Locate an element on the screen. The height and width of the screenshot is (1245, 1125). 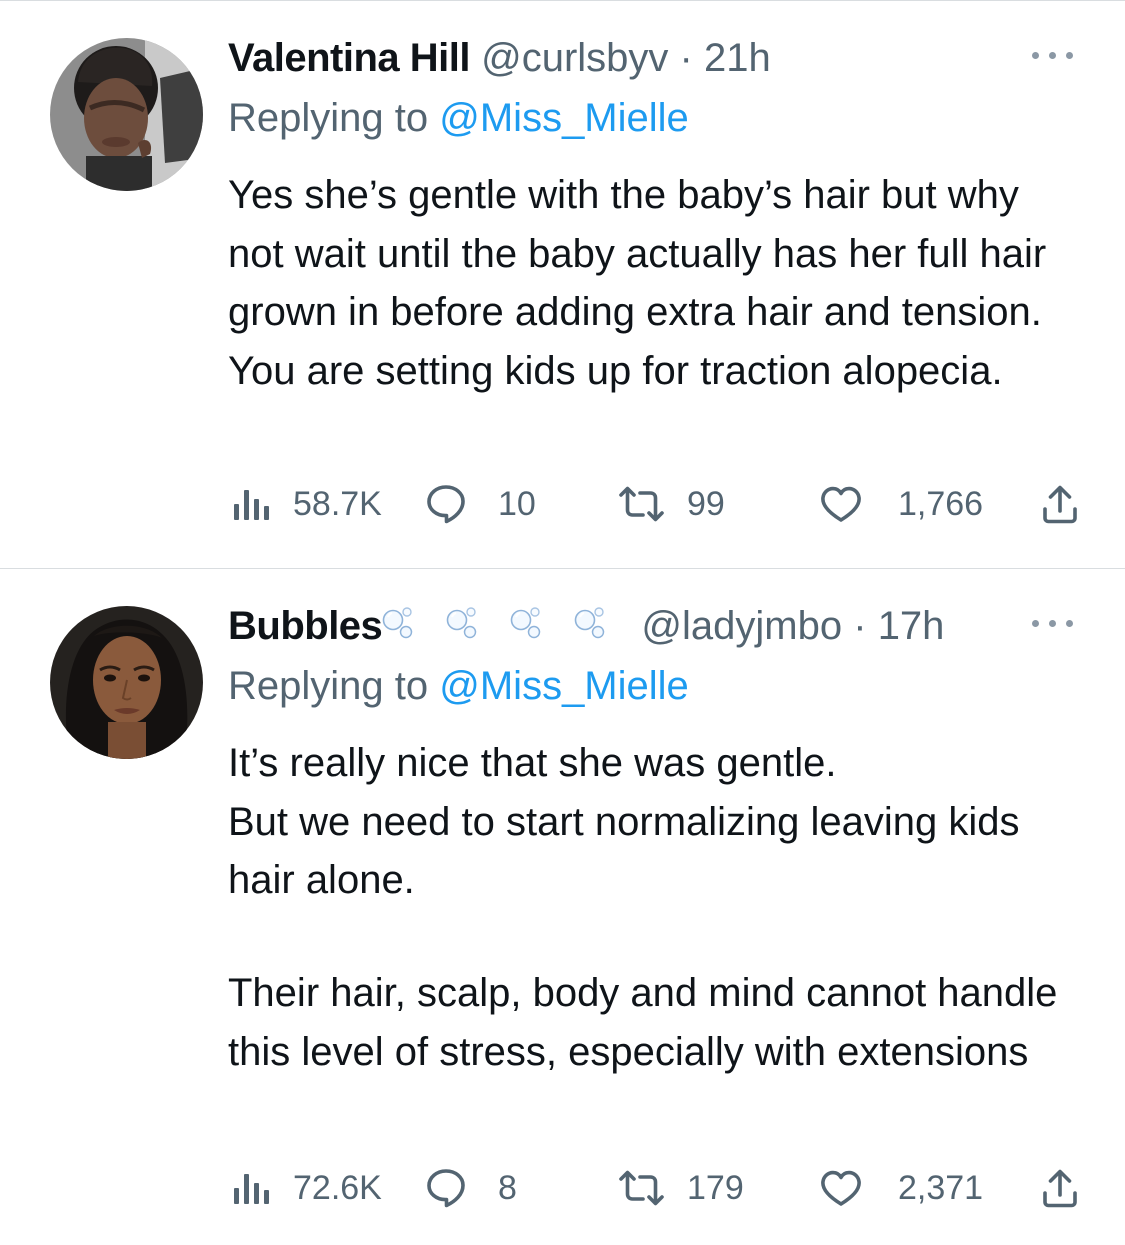
like-count: 1,766 is located at coordinates (941, 503).